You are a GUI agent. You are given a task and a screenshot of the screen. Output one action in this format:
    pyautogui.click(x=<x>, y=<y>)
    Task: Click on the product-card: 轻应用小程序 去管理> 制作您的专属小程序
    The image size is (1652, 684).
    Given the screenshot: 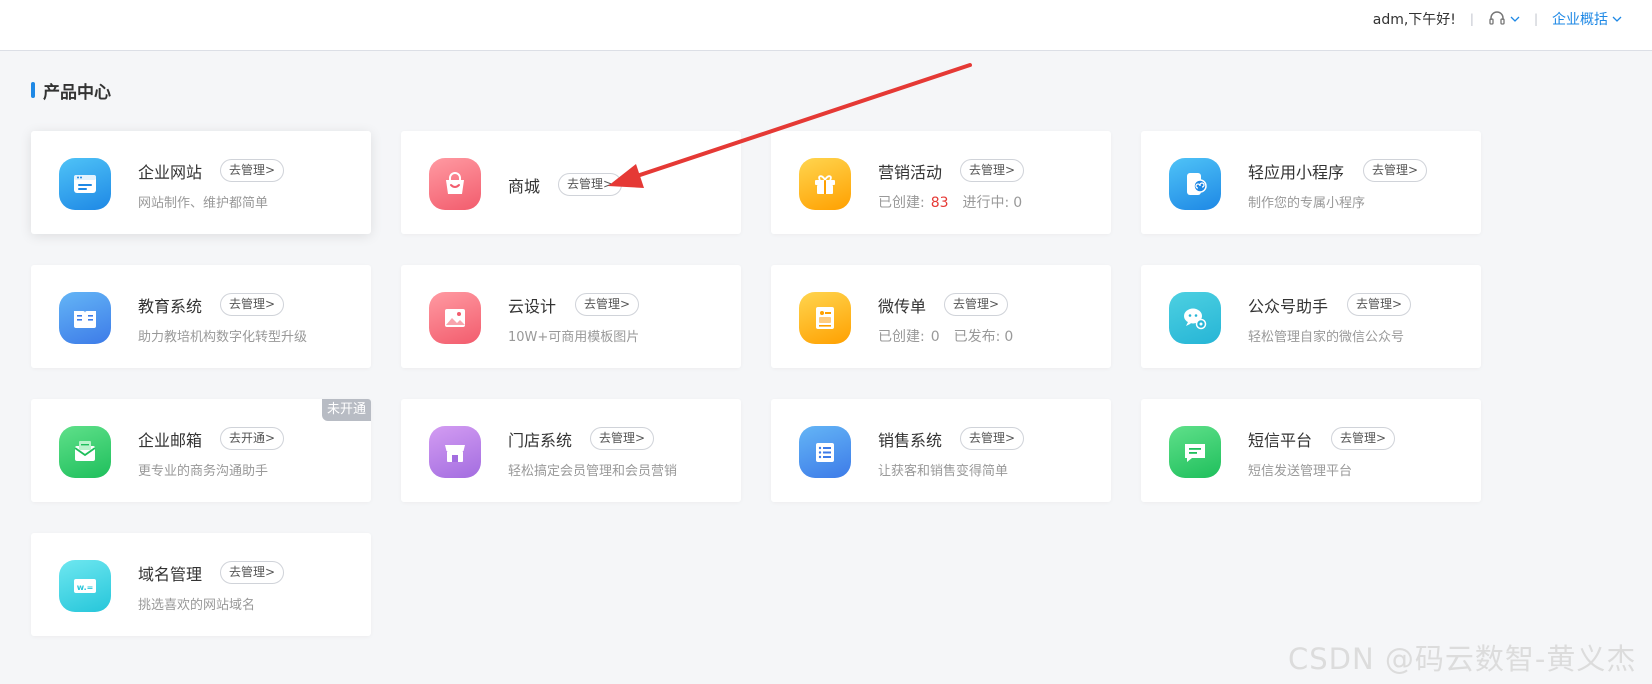 What is the action you would take?
    pyautogui.click(x=1311, y=182)
    